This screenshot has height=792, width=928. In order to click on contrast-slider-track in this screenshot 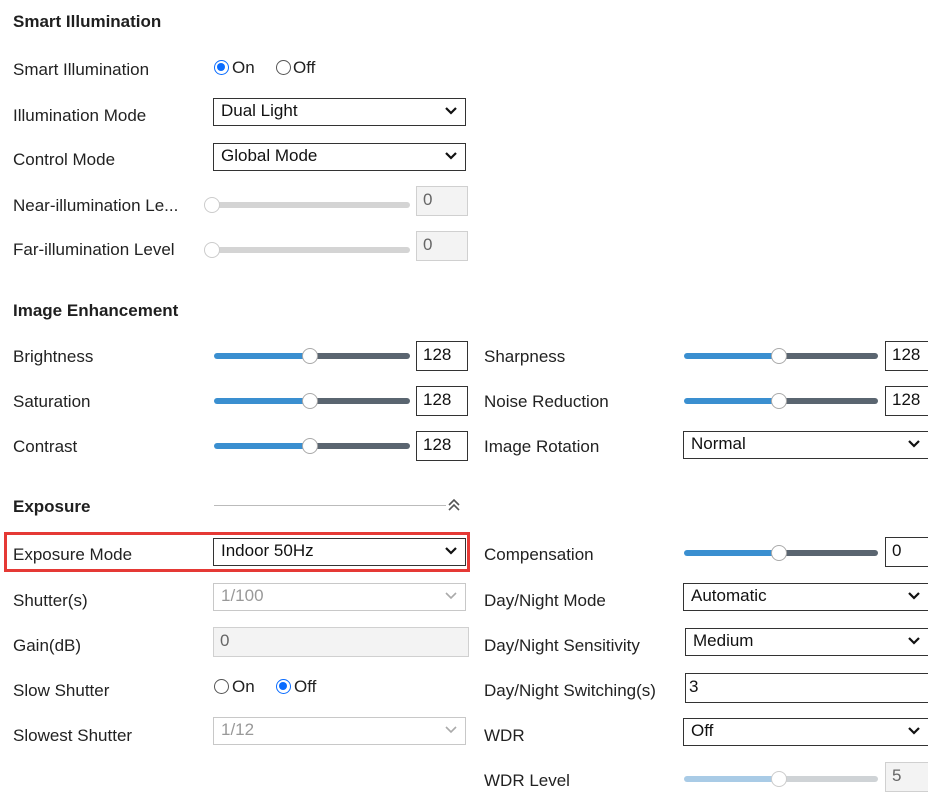, I will do `click(361, 446)`.